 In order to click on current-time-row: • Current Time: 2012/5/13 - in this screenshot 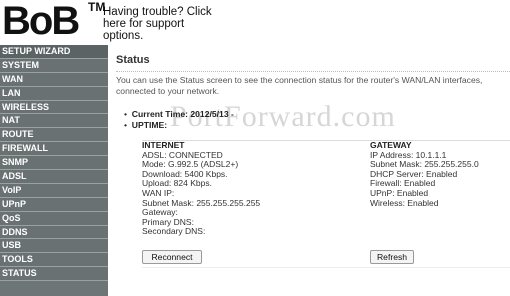, I will do `click(179, 114)`.